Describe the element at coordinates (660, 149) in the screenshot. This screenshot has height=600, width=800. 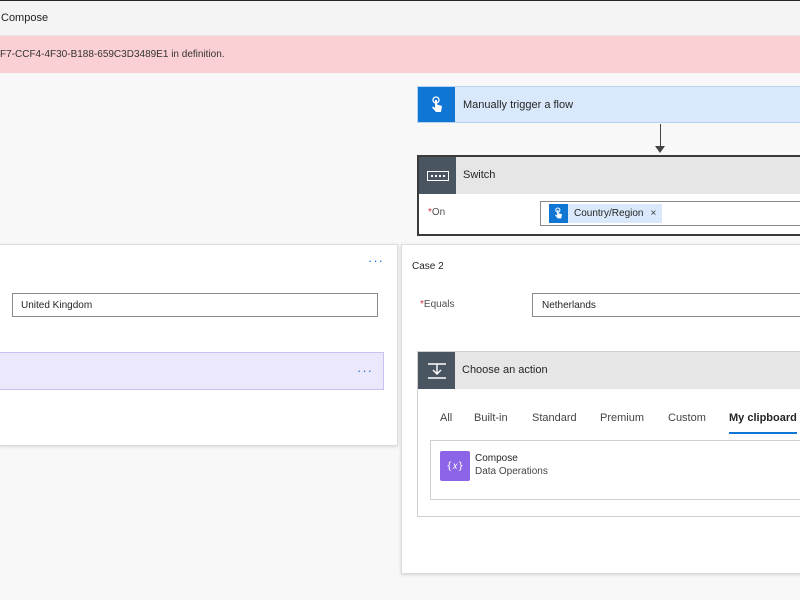
I see `connector-arrow` at that location.